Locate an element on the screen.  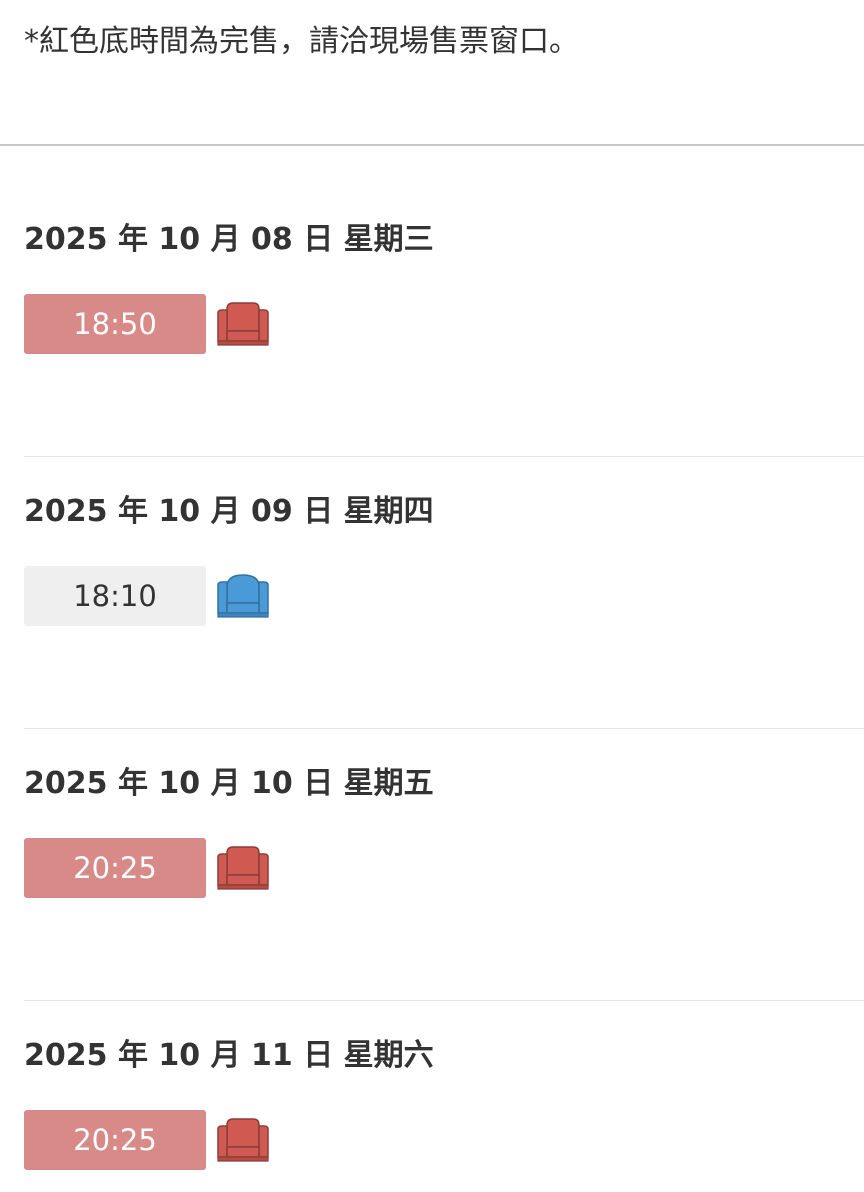
day-section: 2025 年 10 月 11 日 星期六 20:25 is located at coordinates (444, 1114).